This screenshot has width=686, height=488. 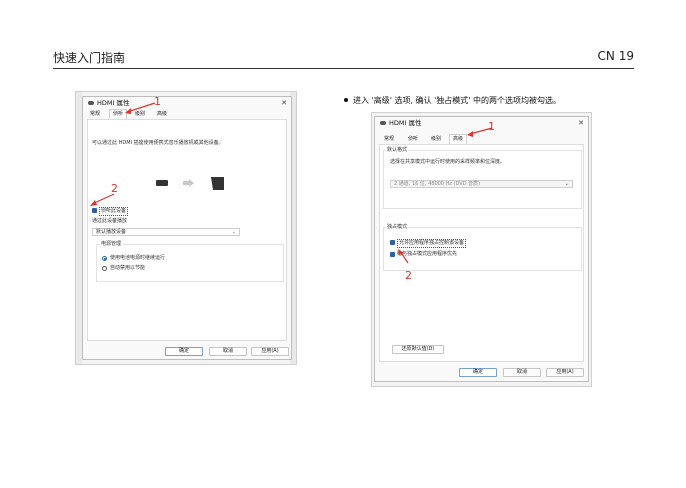 What do you see at coordinates (104, 268) in the screenshot?
I see `radio-disable-save-power` at bounding box center [104, 268].